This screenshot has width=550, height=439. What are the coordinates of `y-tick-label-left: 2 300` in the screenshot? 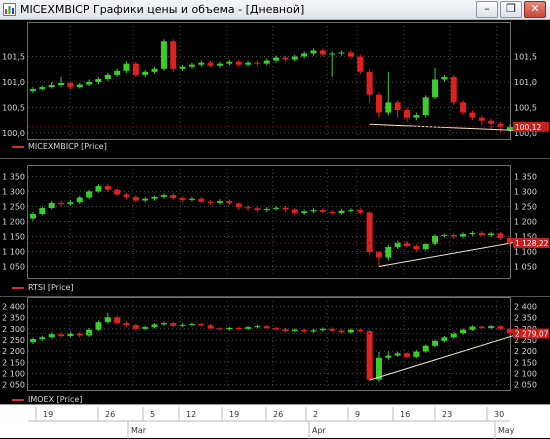 It's located at (13, 329).